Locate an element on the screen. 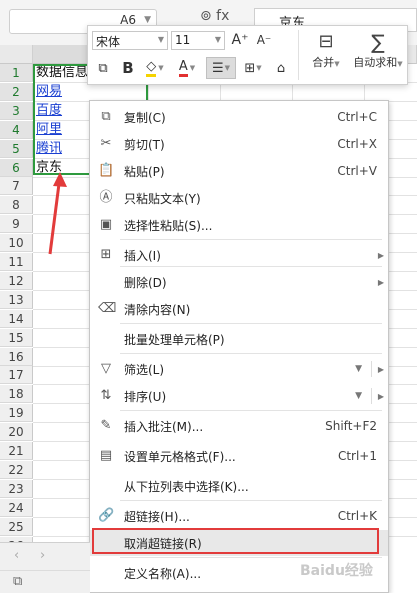 The height and width of the screenshot is (593, 417). context-menu-item: Ⓐ 只粘贴文本(Y) is located at coordinates (239, 198).